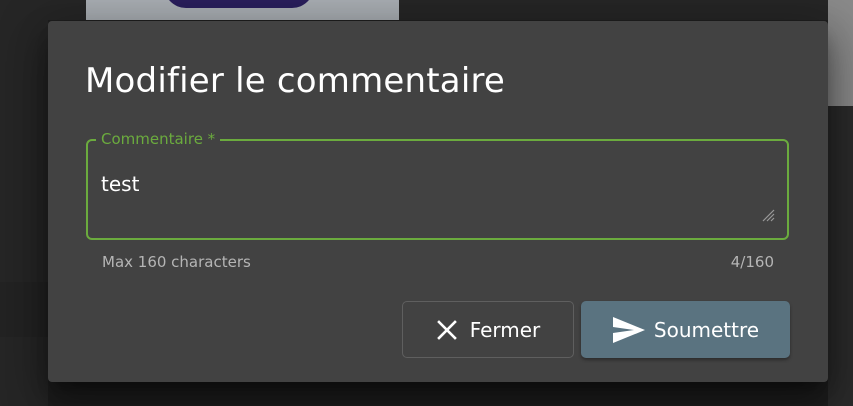  What do you see at coordinates (505, 329) in the screenshot?
I see `close-button-label: Fermer` at bounding box center [505, 329].